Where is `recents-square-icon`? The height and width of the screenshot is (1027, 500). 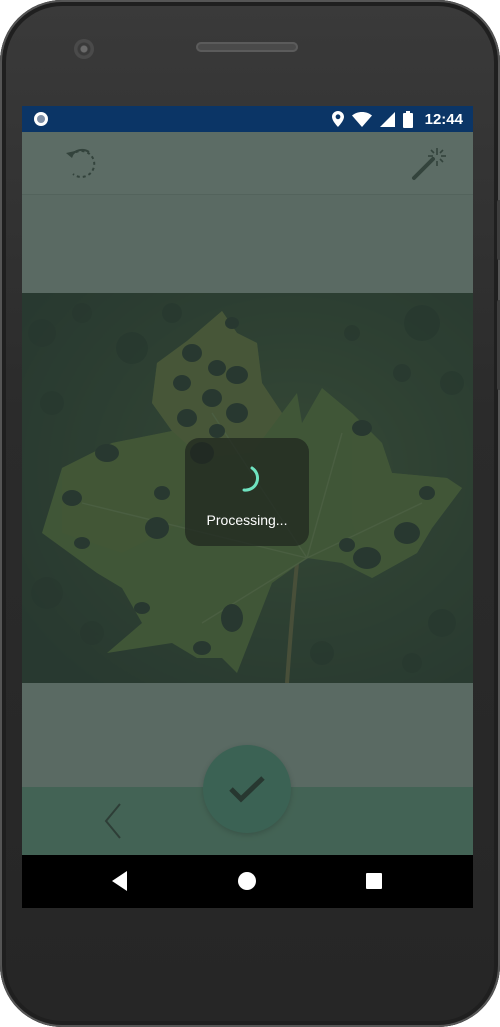
recents-square-icon is located at coordinates (374, 881).